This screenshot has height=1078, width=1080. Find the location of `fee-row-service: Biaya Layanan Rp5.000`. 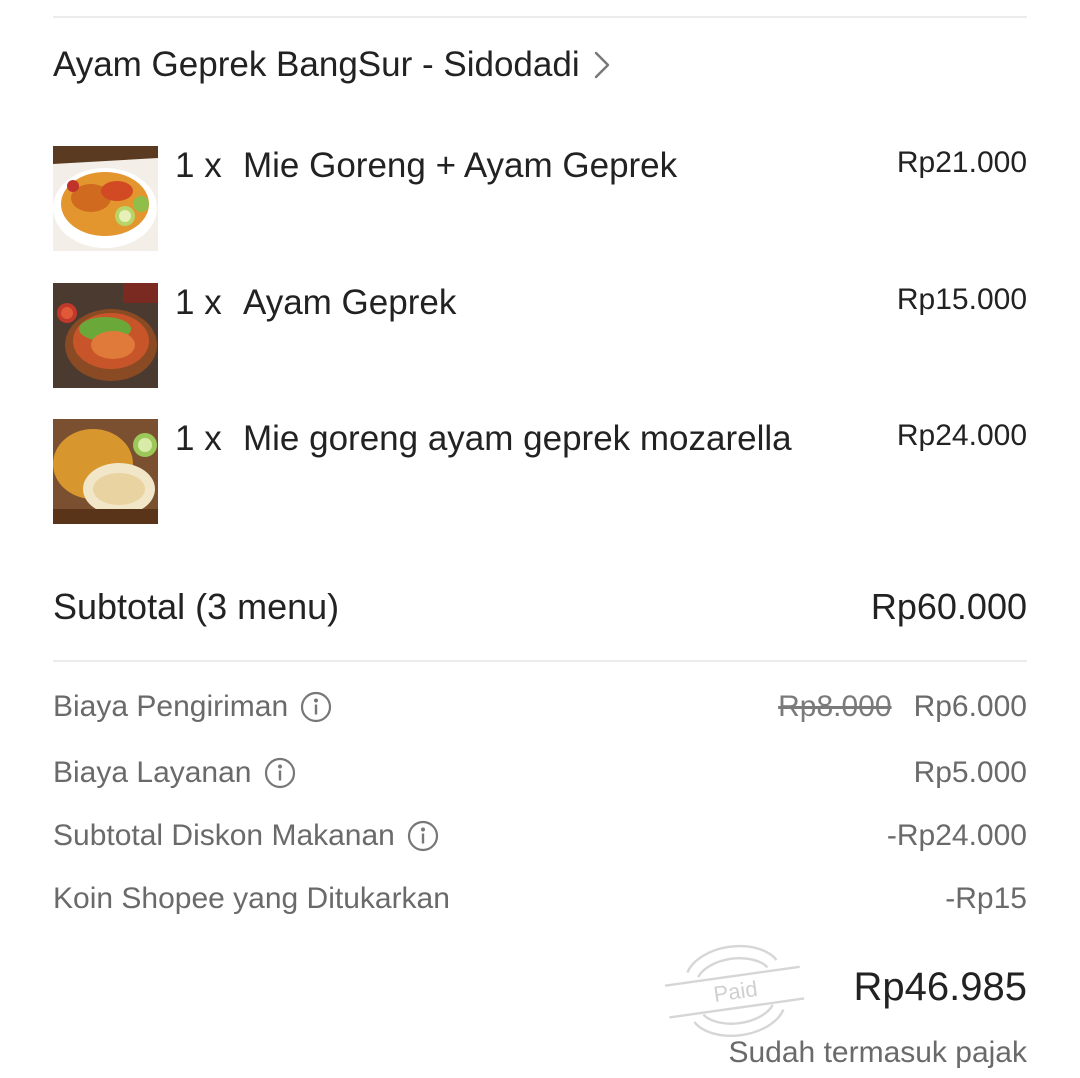

fee-row-service: Biaya Layanan Rp5.000 is located at coordinates (540, 776).